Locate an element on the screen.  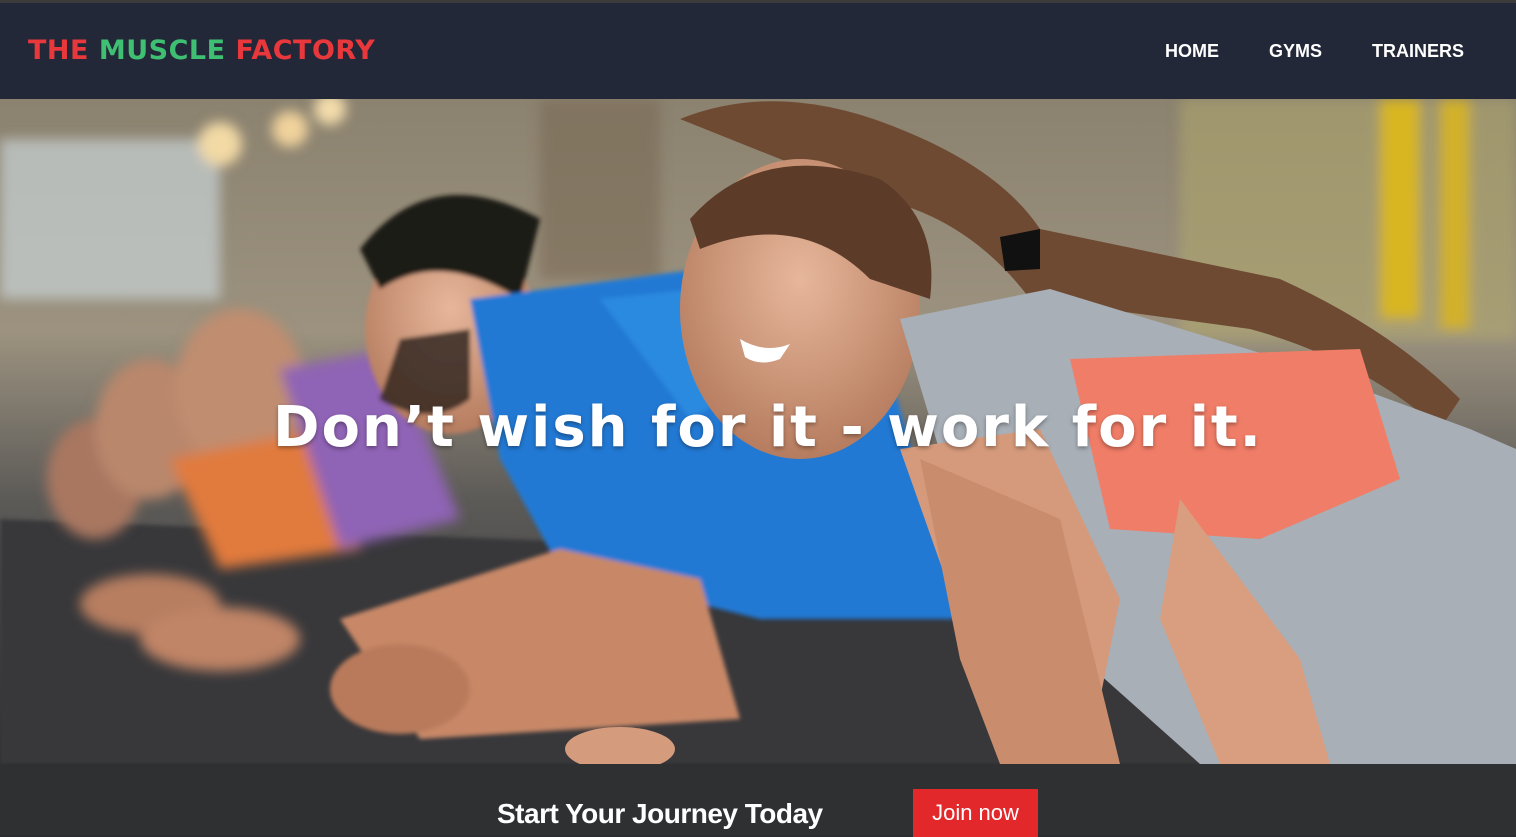
logo-factory: FACTORY is located at coordinates (305, 50).